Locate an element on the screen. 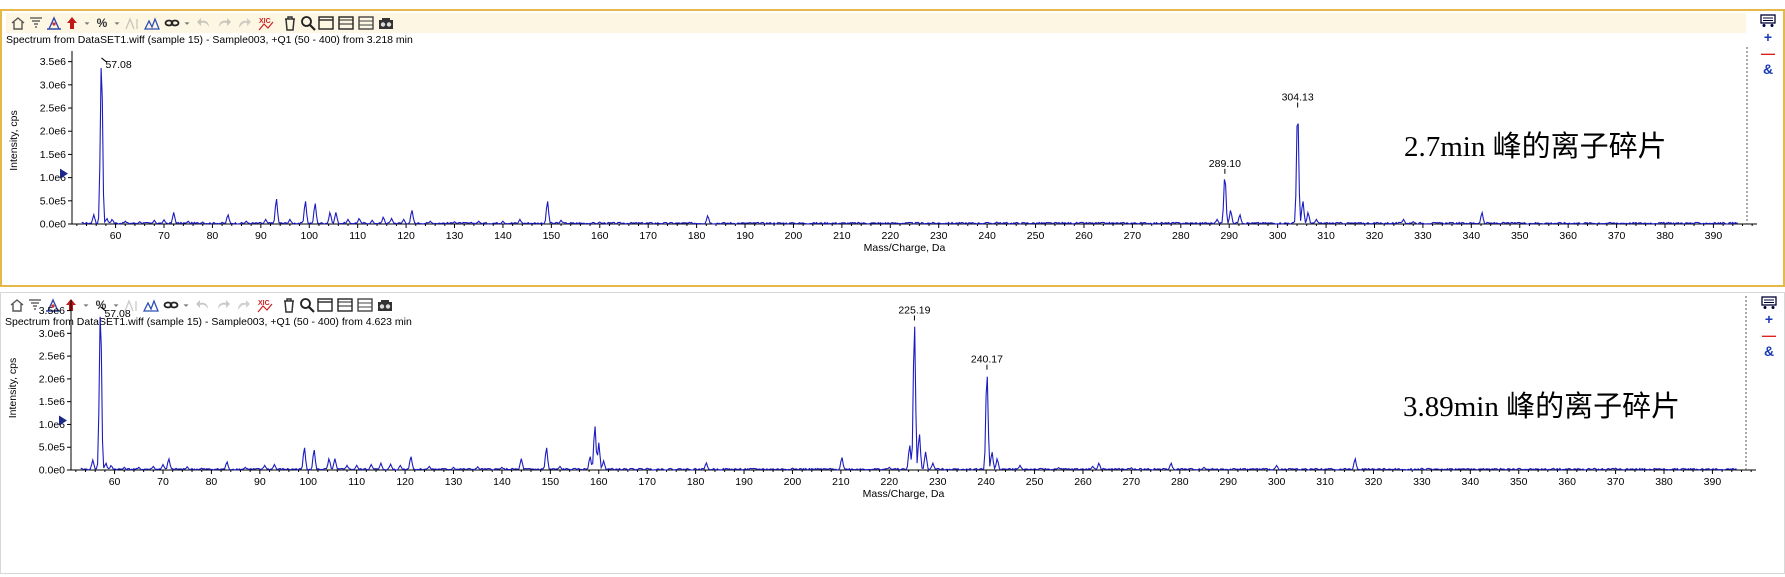 This screenshot has height=577, width=1785. peak-label: 289.10 is located at coordinates (1225, 164).